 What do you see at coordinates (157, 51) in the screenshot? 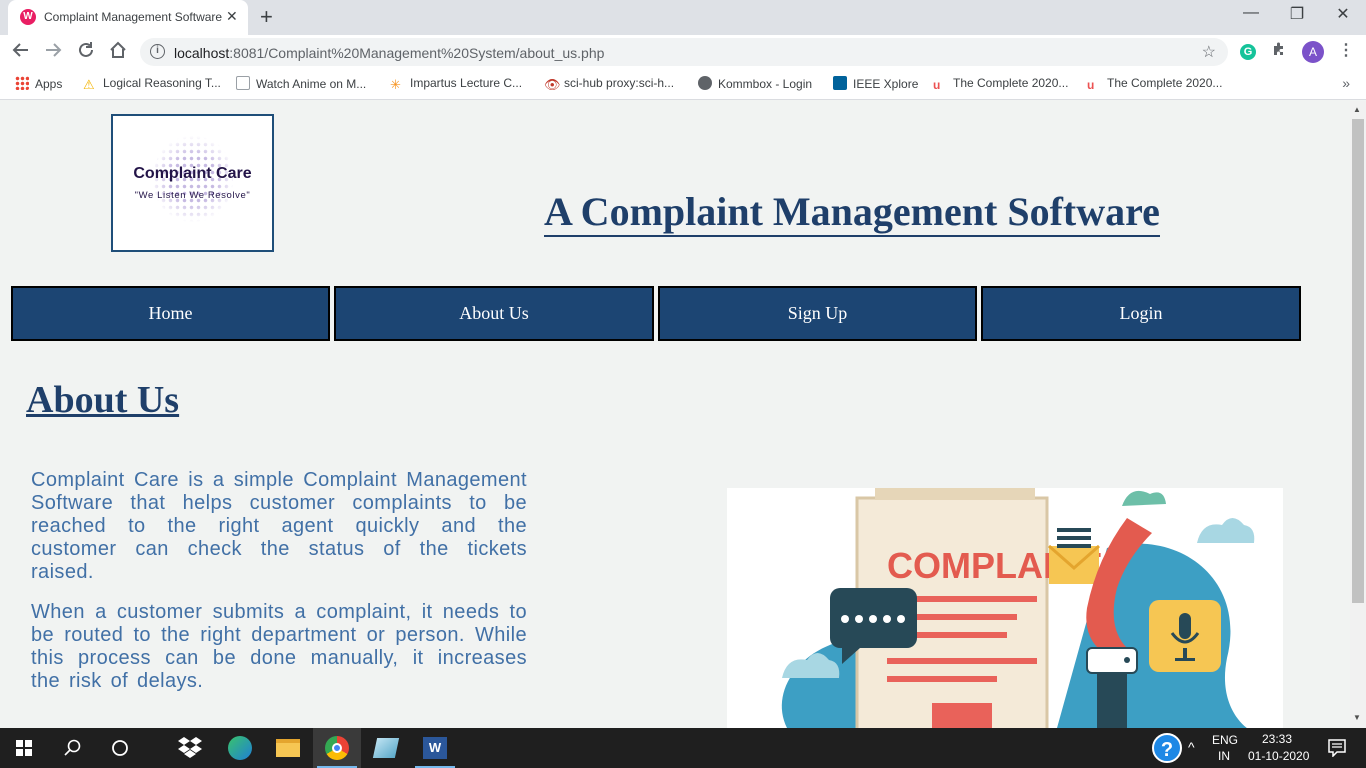
I see `site-info-icon: i` at bounding box center [157, 51].